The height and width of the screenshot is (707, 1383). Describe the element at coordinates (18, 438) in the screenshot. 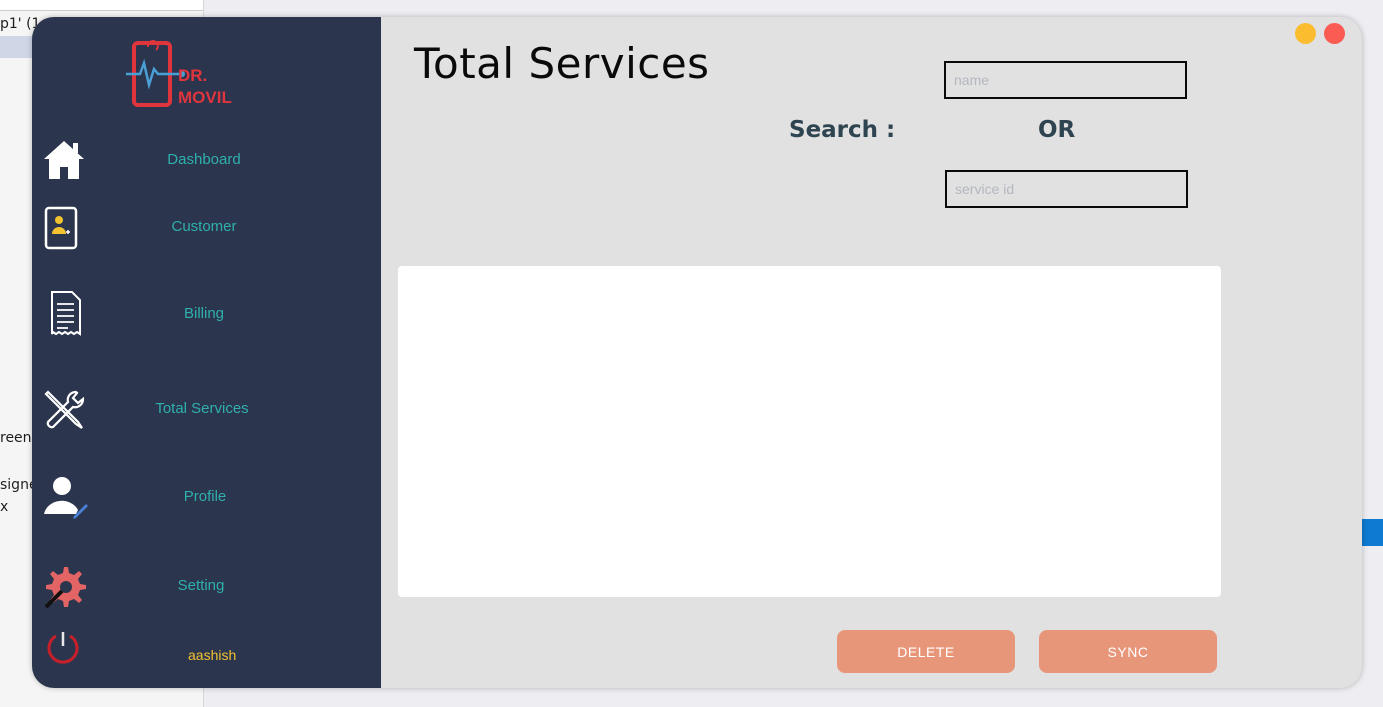

I see `background-text-fragment: reen.` at that location.